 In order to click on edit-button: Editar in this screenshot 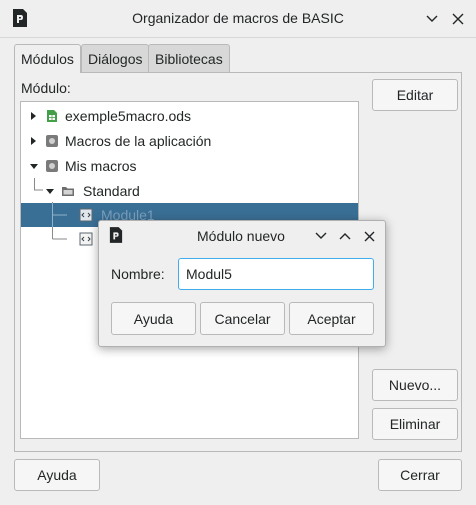, I will do `click(415, 95)`.